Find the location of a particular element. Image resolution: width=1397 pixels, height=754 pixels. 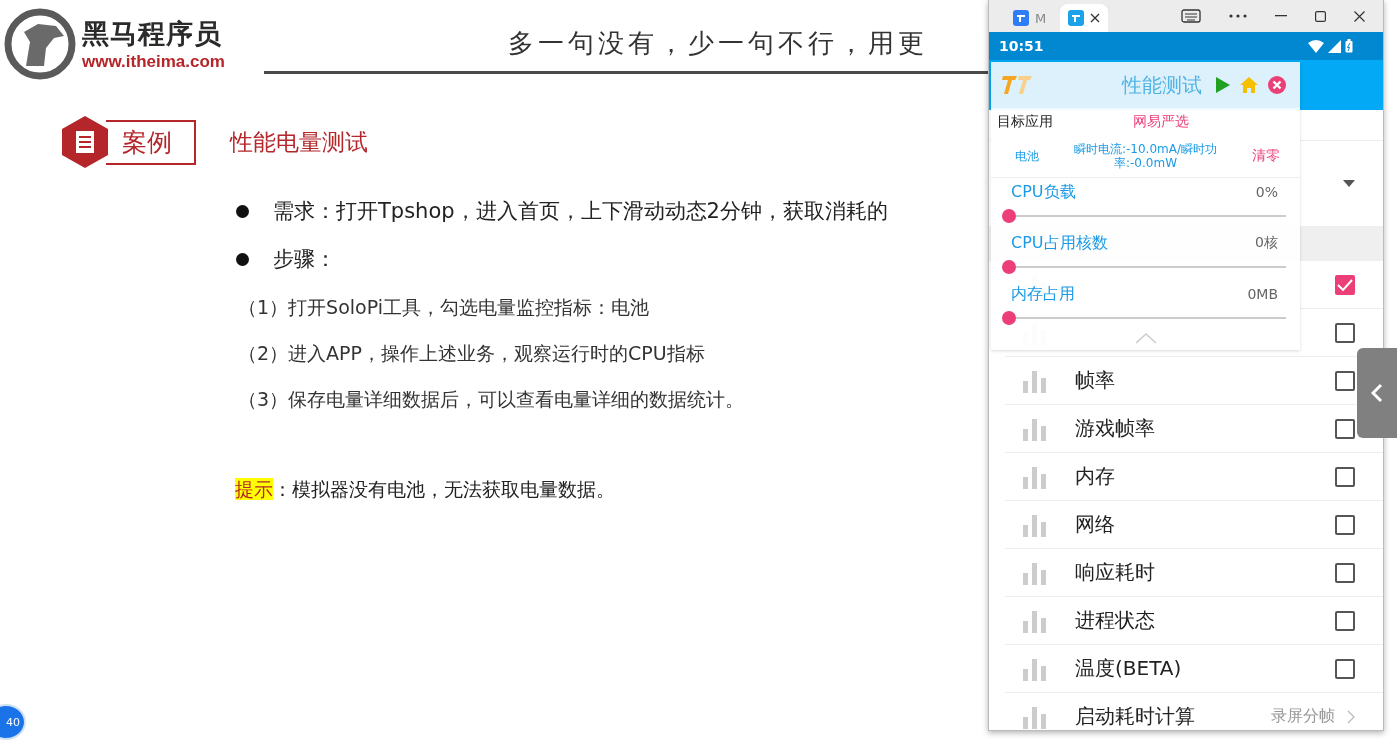

play-icon is located at coordinates (1223, 85).